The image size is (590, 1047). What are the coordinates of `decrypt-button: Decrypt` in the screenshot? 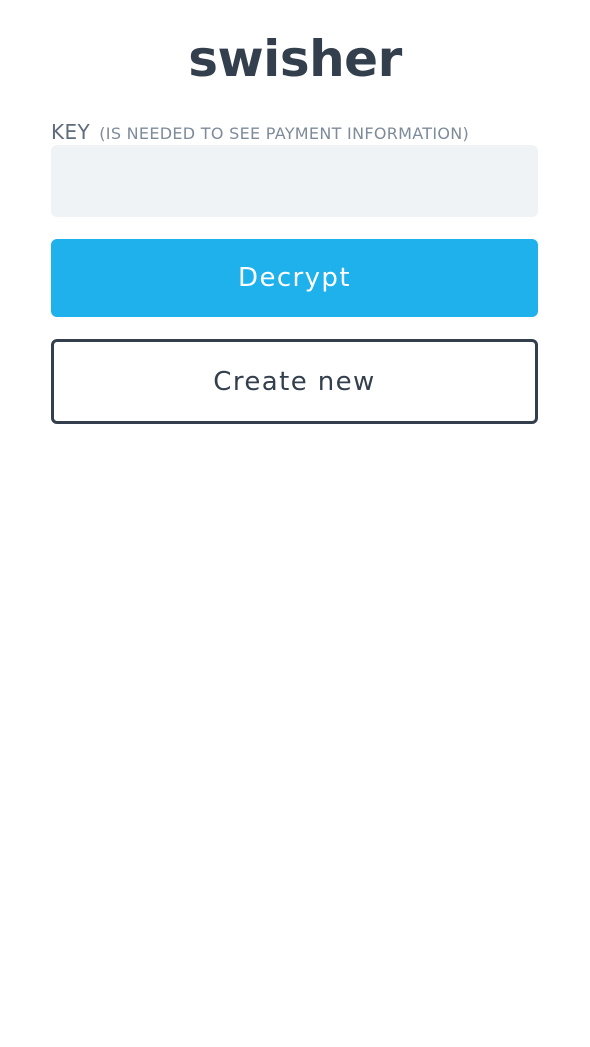 It's located at (294, 278).